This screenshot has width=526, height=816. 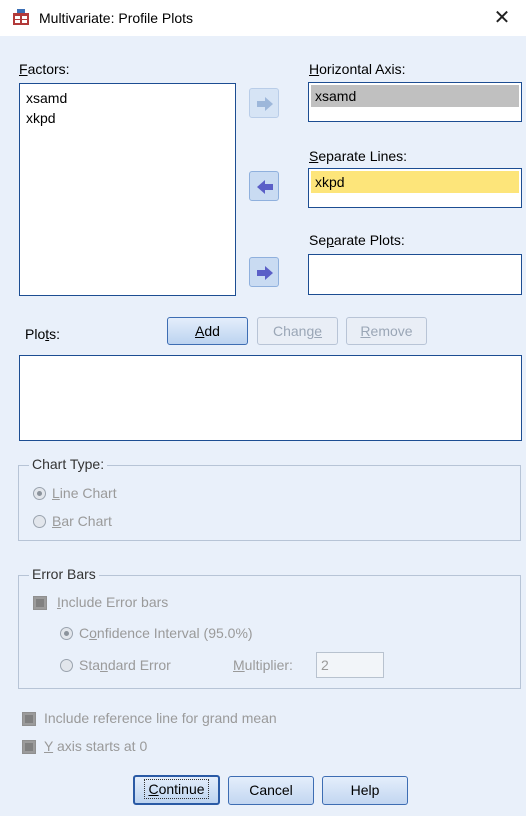 What do you see at coordinates (113, 602) in the screenshot?
I see `include-error-bars-label: Include Error bars` at bounding box center [113, 602].